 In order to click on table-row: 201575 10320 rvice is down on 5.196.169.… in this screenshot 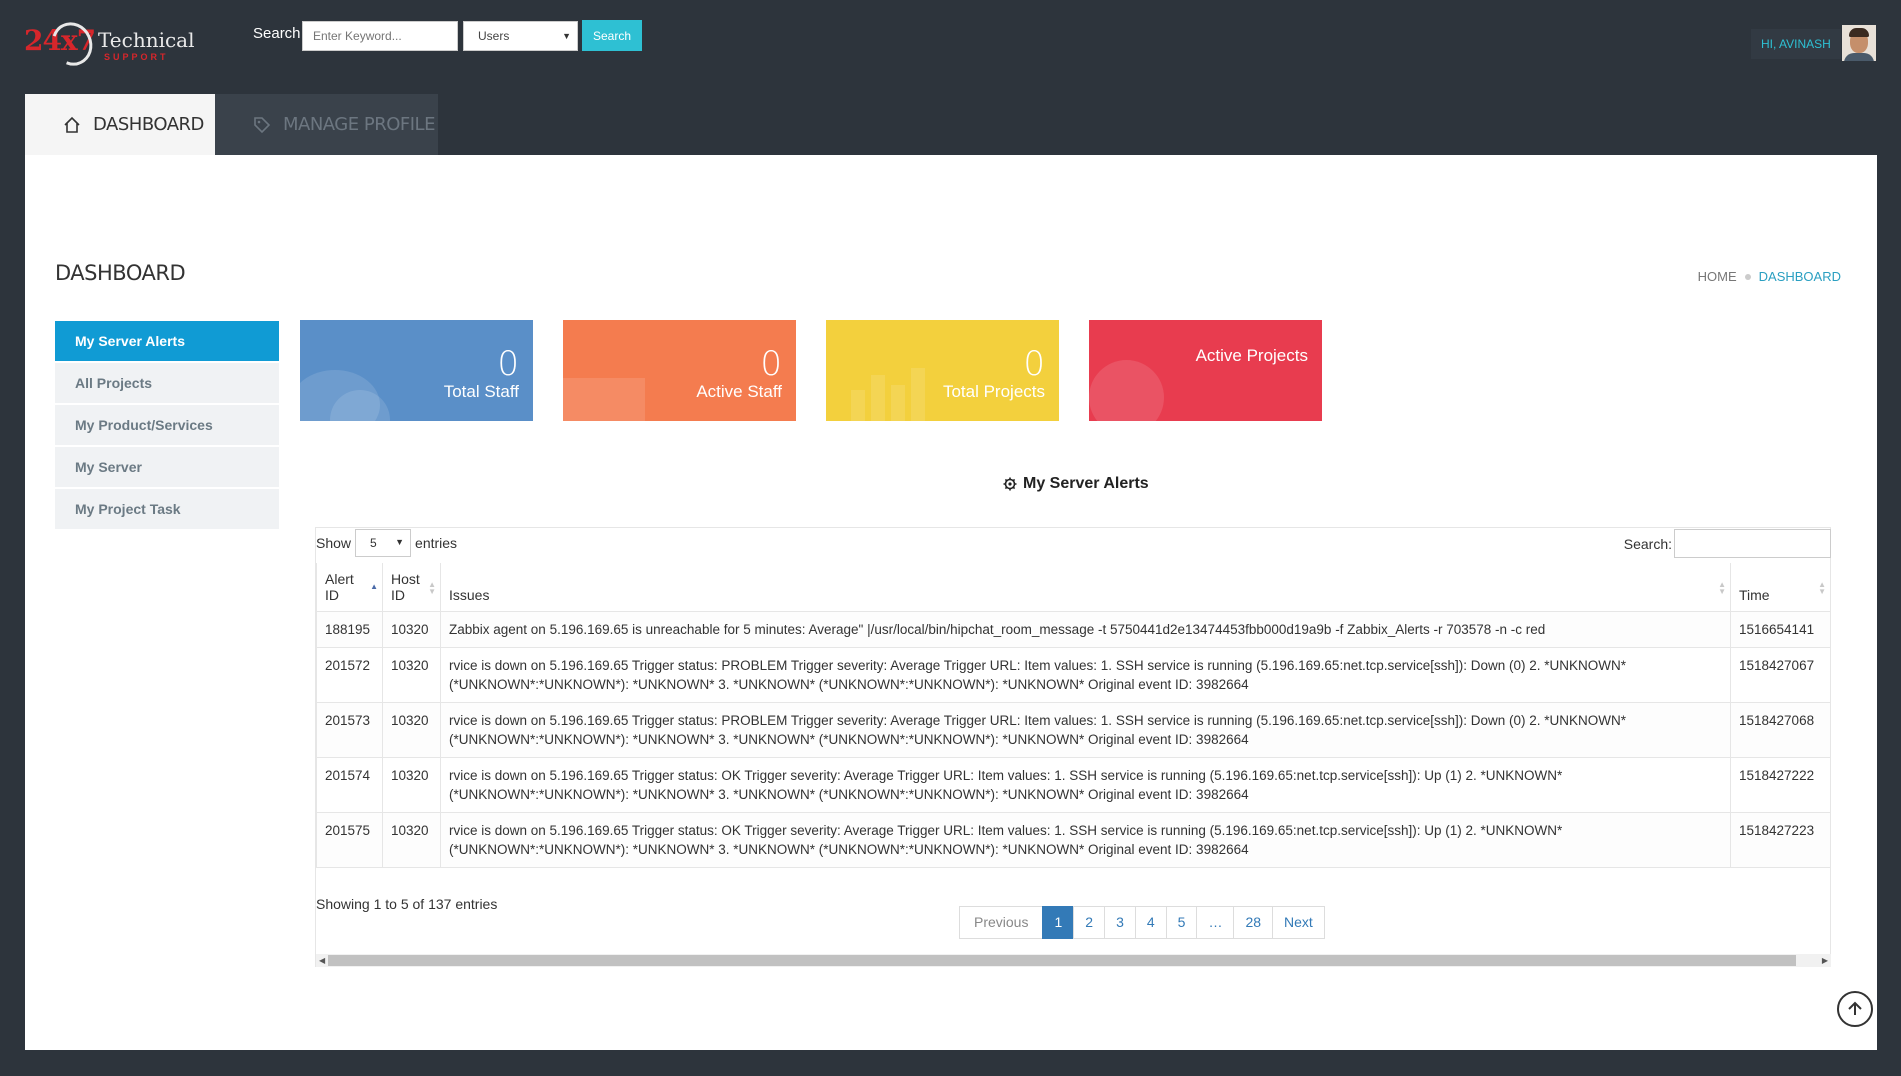, I will do `click(1073, 840)`.